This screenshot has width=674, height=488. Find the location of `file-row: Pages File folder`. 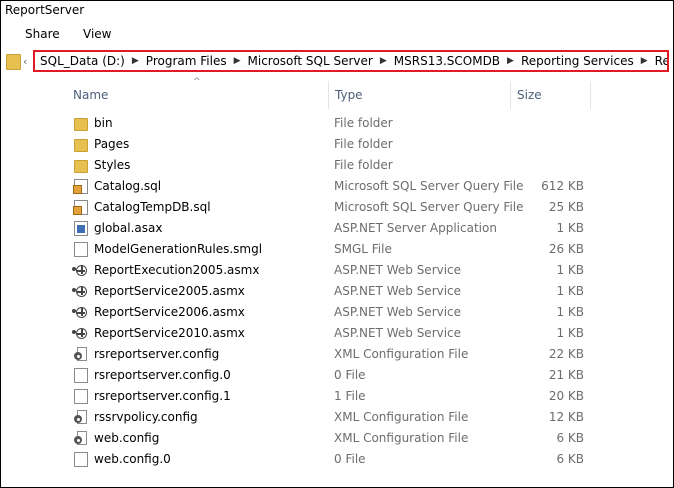

file-row: Pages File folder is located at coordinates (337, 144).